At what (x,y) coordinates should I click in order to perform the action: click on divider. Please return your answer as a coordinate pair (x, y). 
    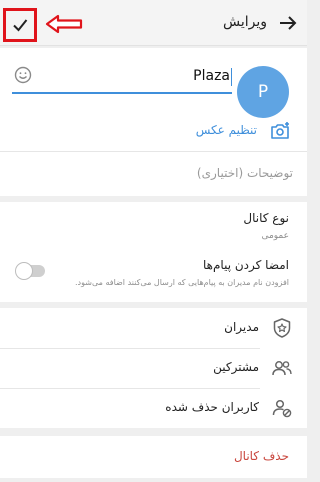
    Looking at the image, I should click on (153, 151).